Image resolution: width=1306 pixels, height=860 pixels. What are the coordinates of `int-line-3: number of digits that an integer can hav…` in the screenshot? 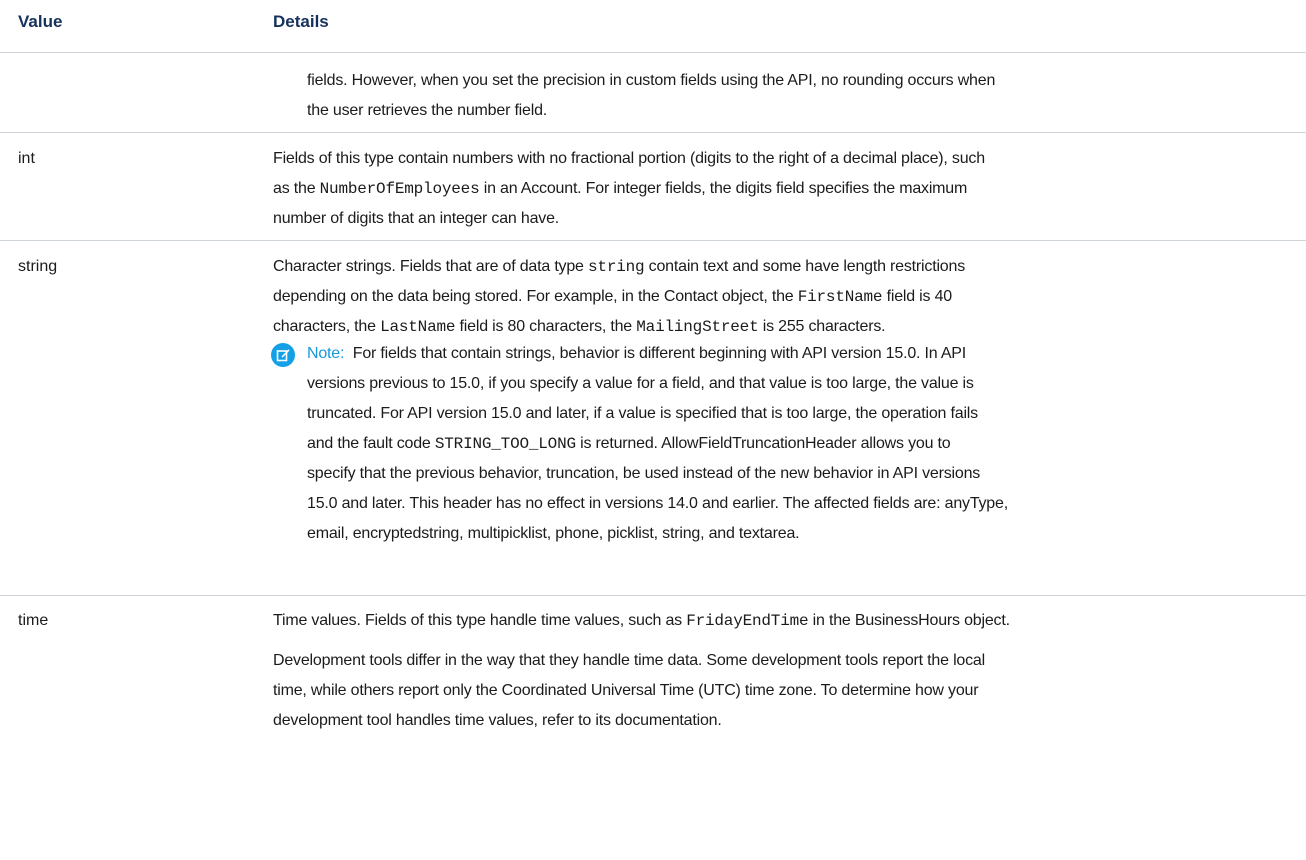 It's located at (416, 218).